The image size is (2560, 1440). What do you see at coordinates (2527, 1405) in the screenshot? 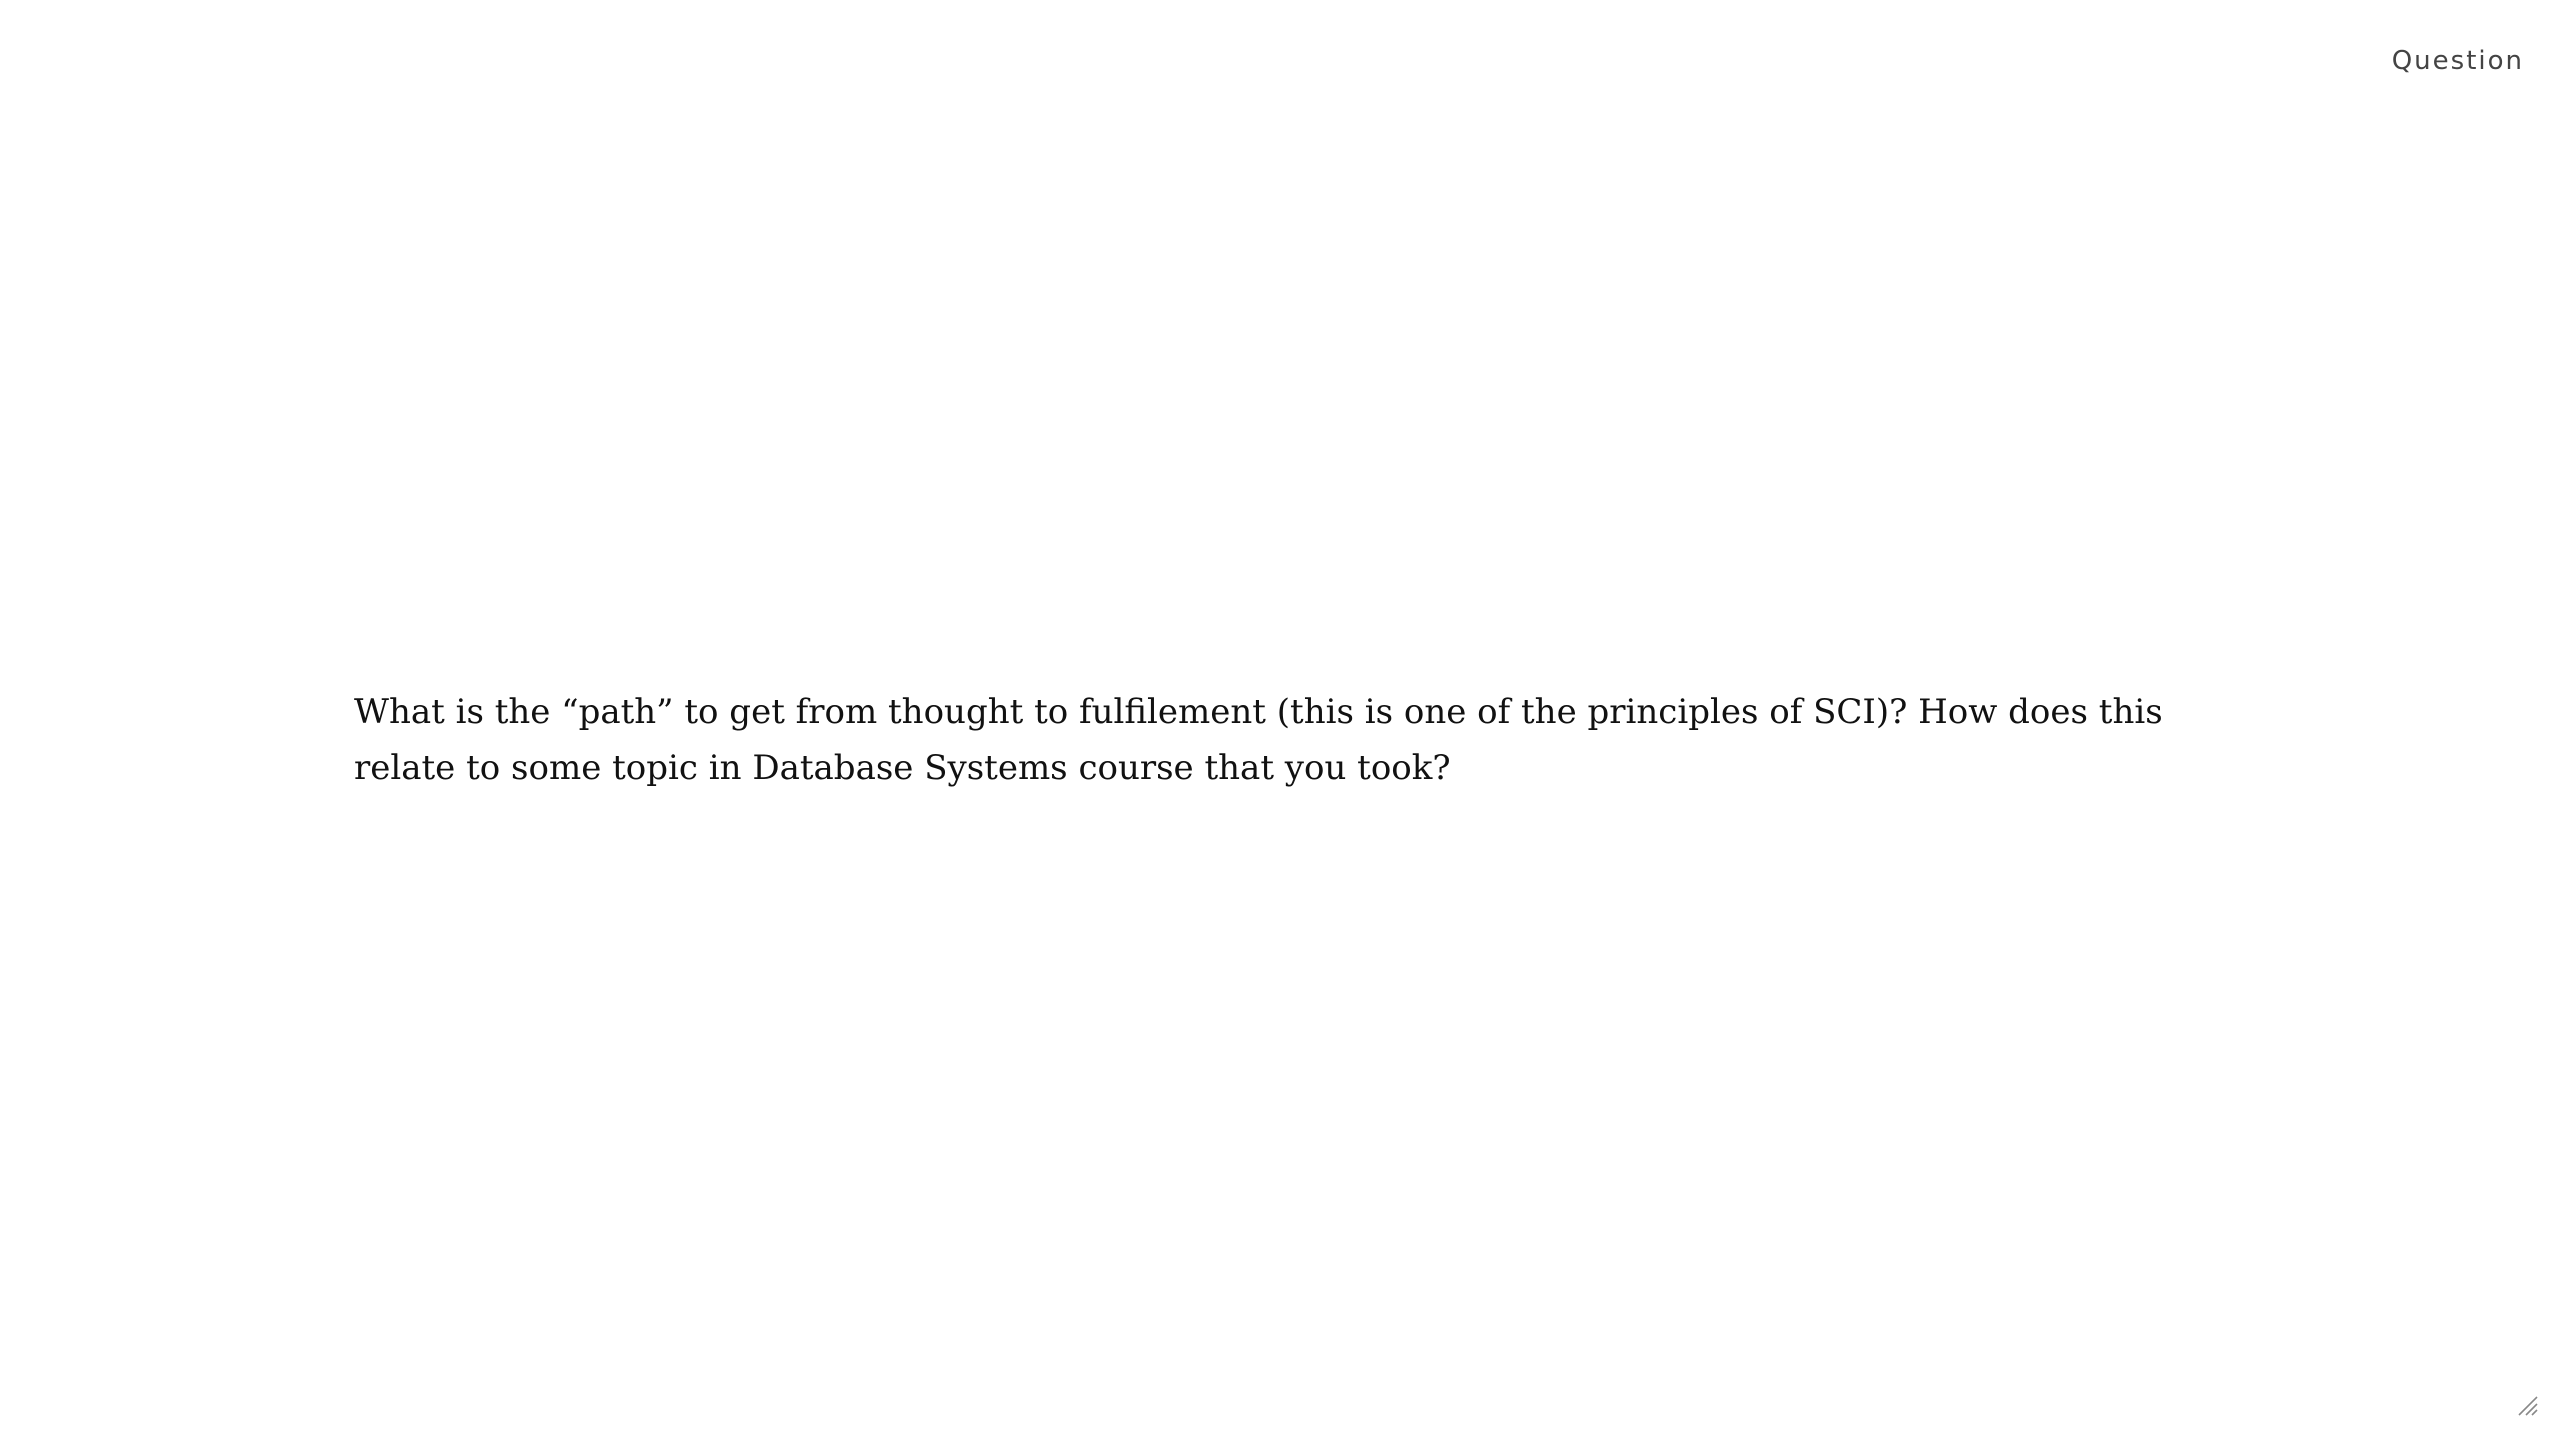
I see `resize-grip-icon` at bounding box center [2527, 1405].